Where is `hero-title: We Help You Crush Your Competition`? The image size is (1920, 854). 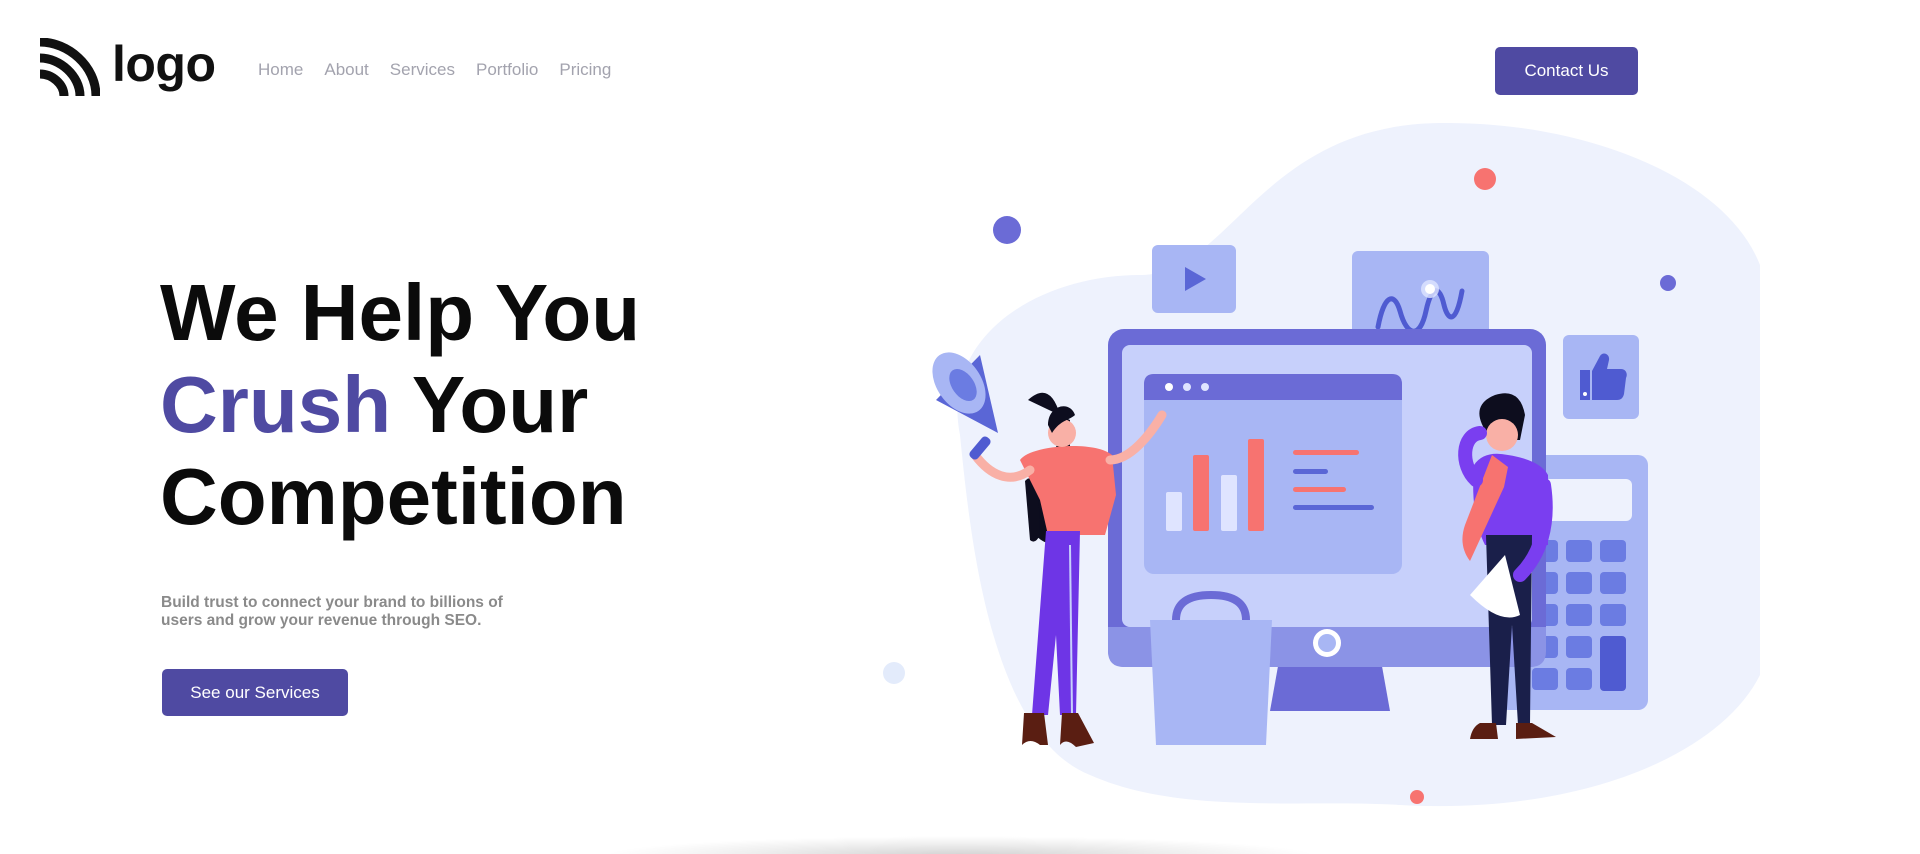 hero-title: We Help You Crush Your Competition is located at coordinates (400, 405).